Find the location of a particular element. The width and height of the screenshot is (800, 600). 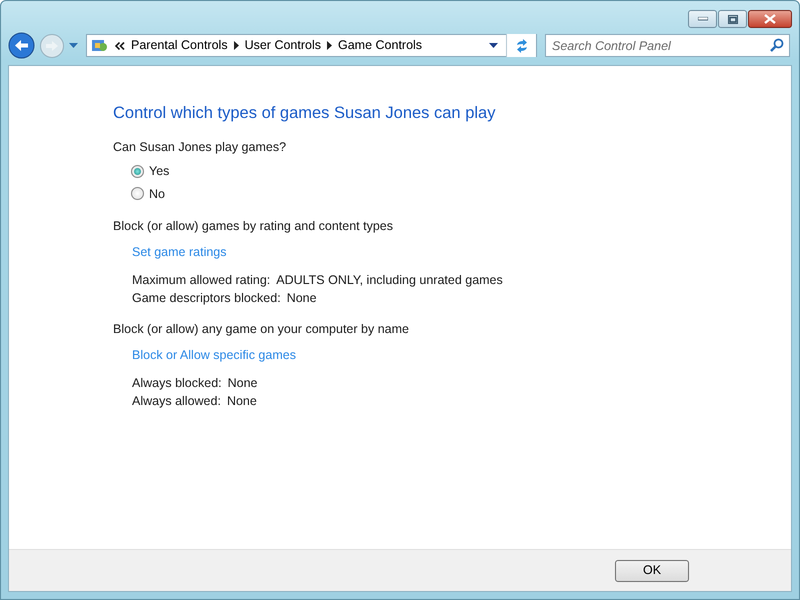

question-text: Can Susan Jones play games? is located at coordinates (200, 147).